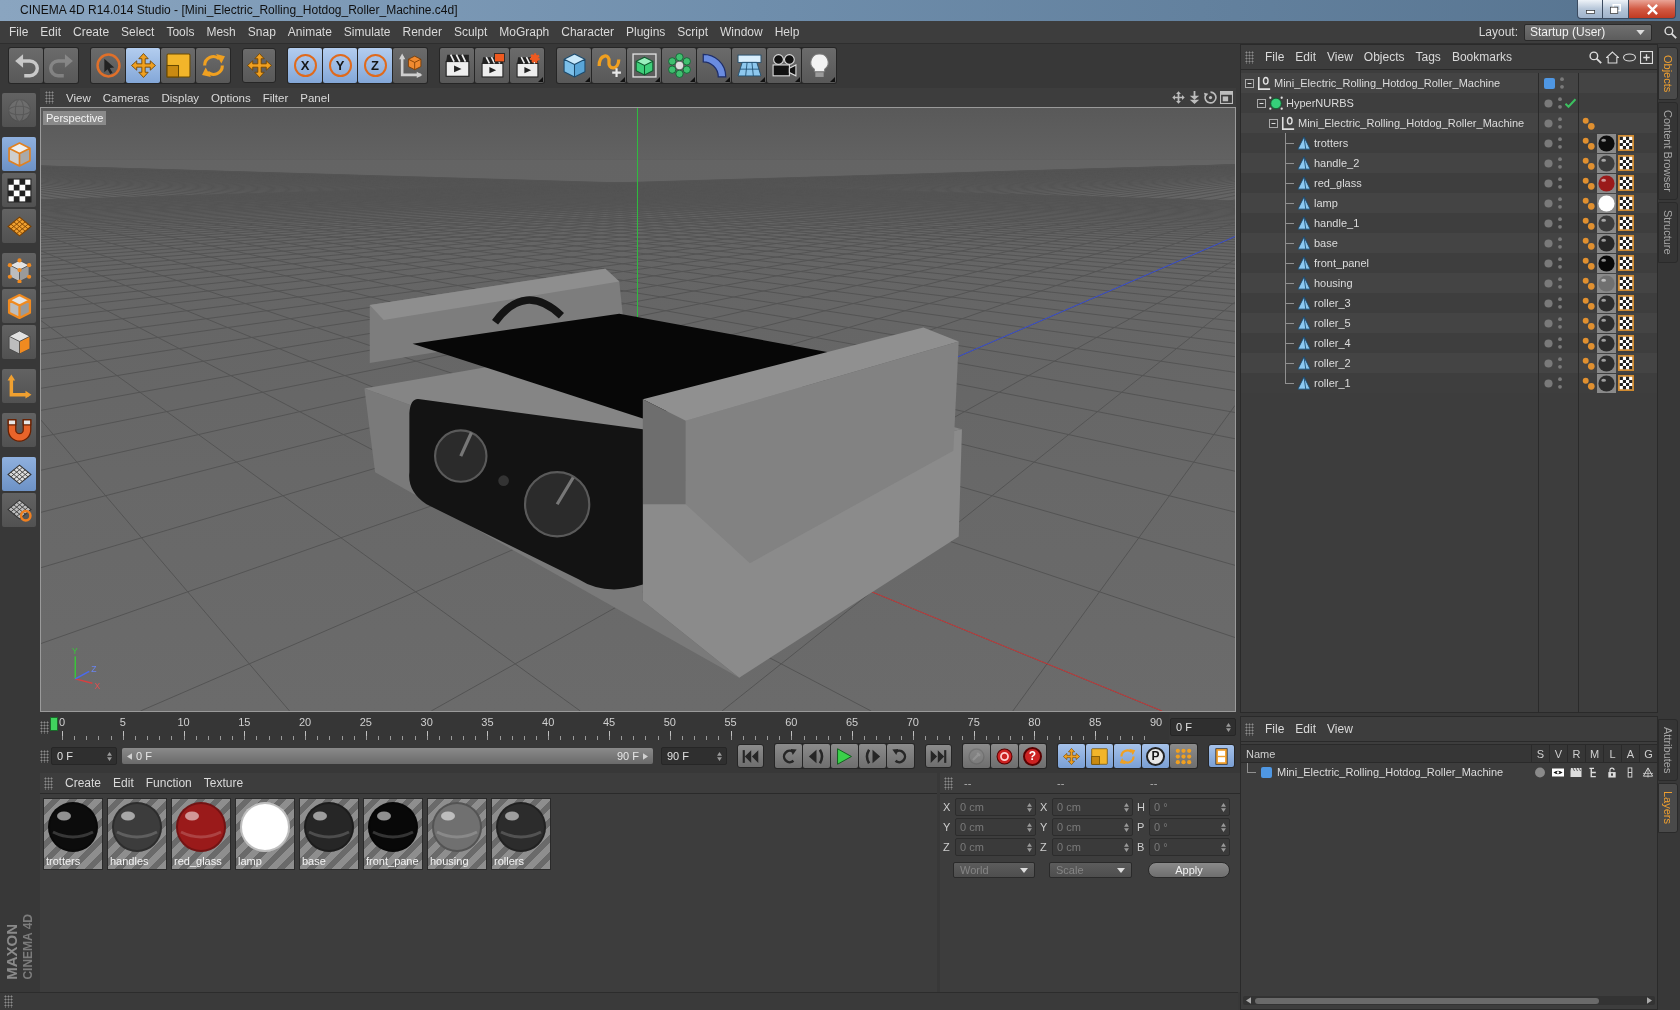  Describe the element at coordinates (178, 65) in the screenshot. I see `scale-tool-button` at that location.